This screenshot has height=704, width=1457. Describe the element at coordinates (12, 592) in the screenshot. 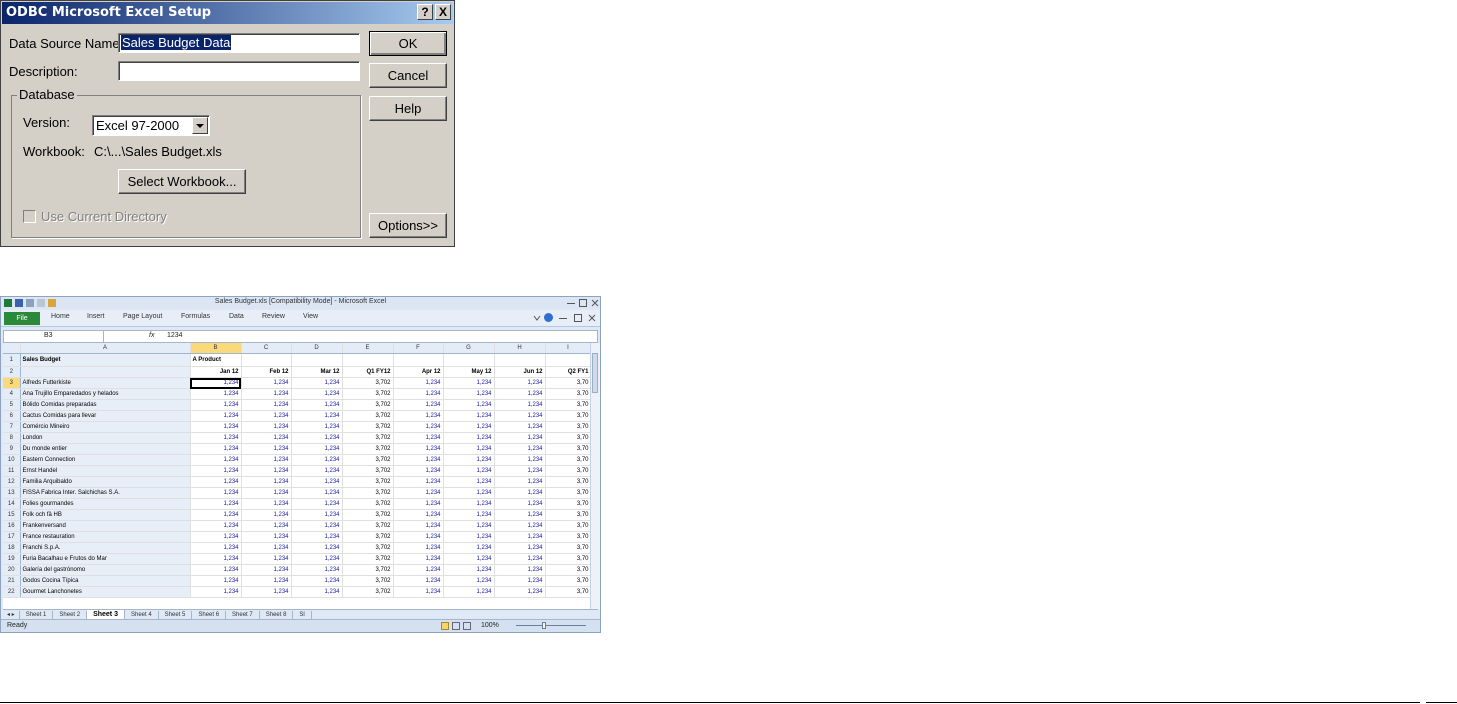

I see `row-header: 22` at that location.